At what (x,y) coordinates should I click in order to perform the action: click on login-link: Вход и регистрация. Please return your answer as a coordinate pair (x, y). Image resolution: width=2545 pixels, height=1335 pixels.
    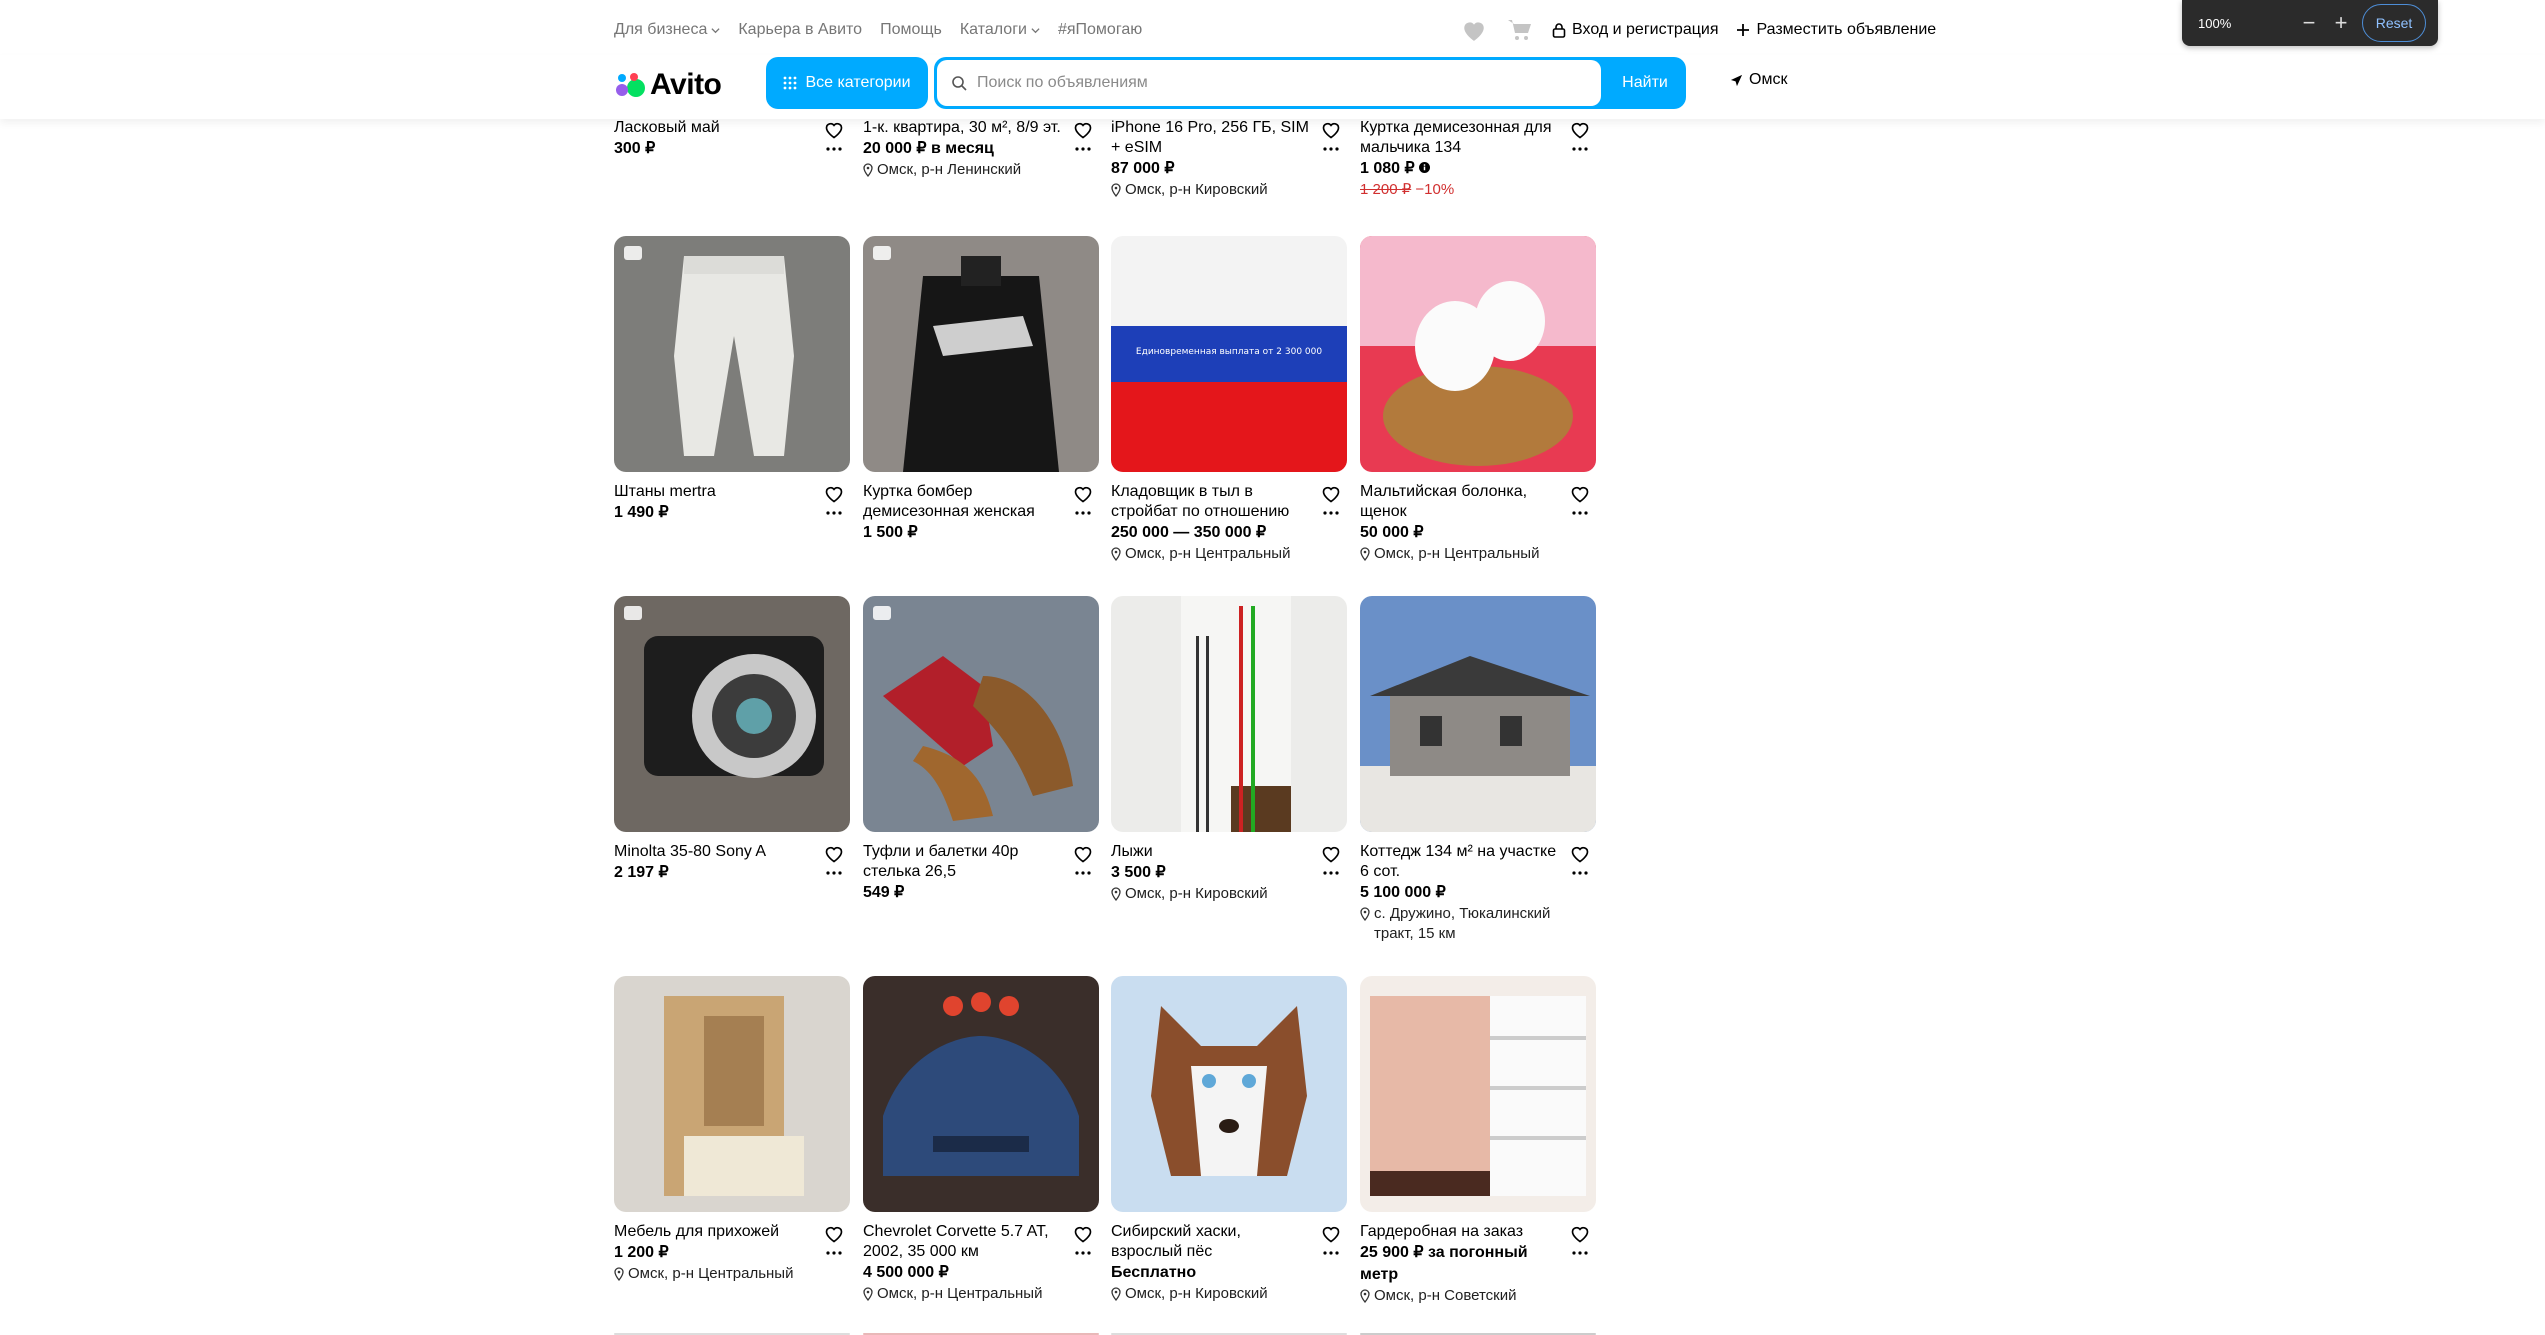
    Looking at the image, I should click on (1635, 30).